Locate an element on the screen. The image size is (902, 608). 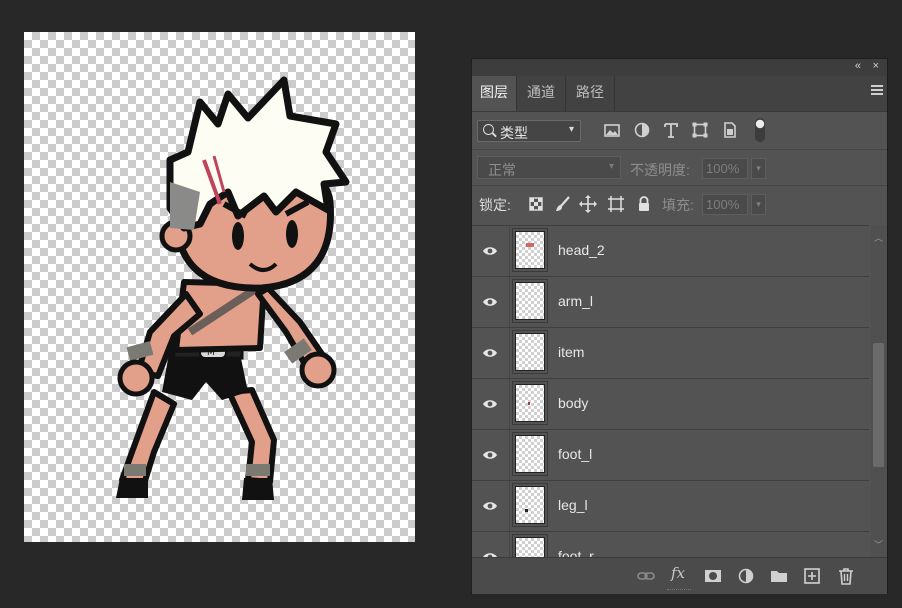
layer-row: head_2 is located at coordinates (670, 251).